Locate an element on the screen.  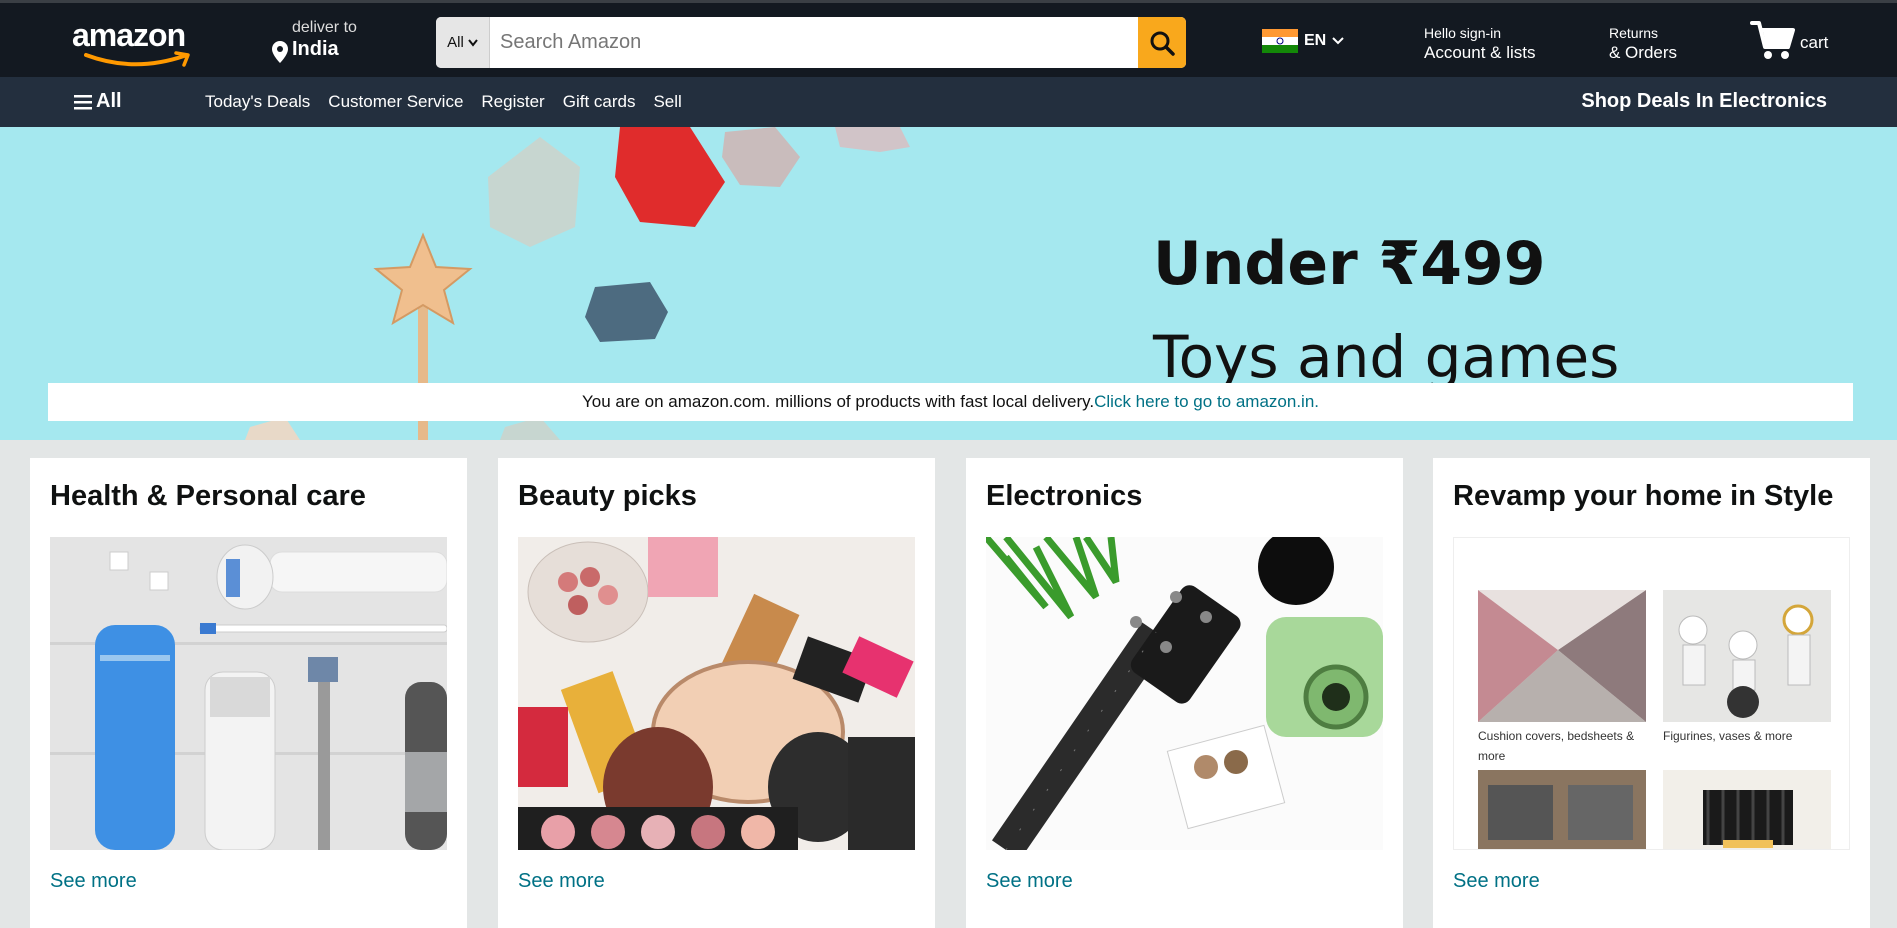
subnav-link-register: Register is located at coordinates (512, 102).